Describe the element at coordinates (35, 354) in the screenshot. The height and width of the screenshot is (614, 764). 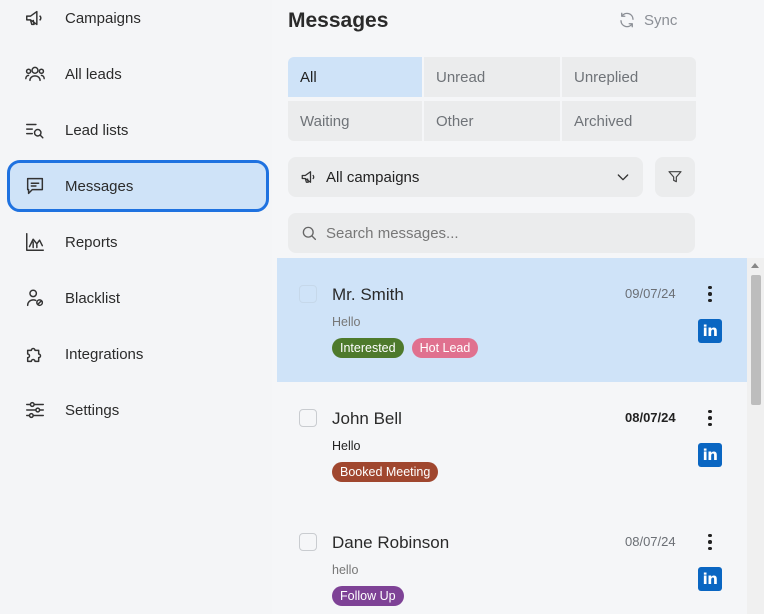
I see `puzzle-icon` at that location.